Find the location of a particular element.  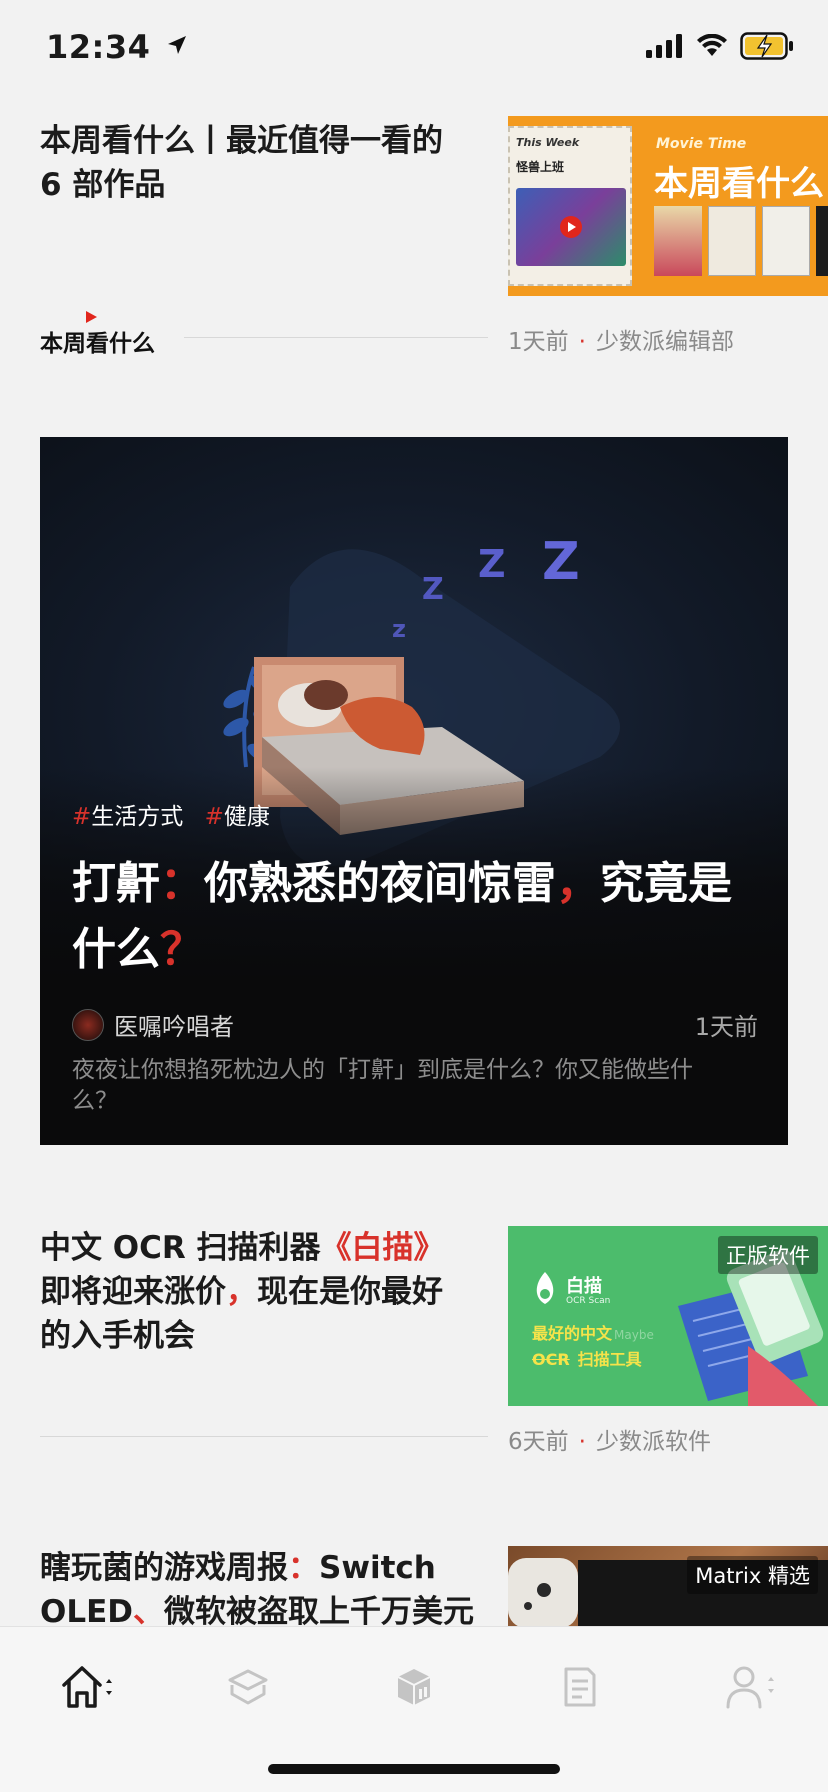

column-logo: 本周看什么 is located at coordinates (97, 334).